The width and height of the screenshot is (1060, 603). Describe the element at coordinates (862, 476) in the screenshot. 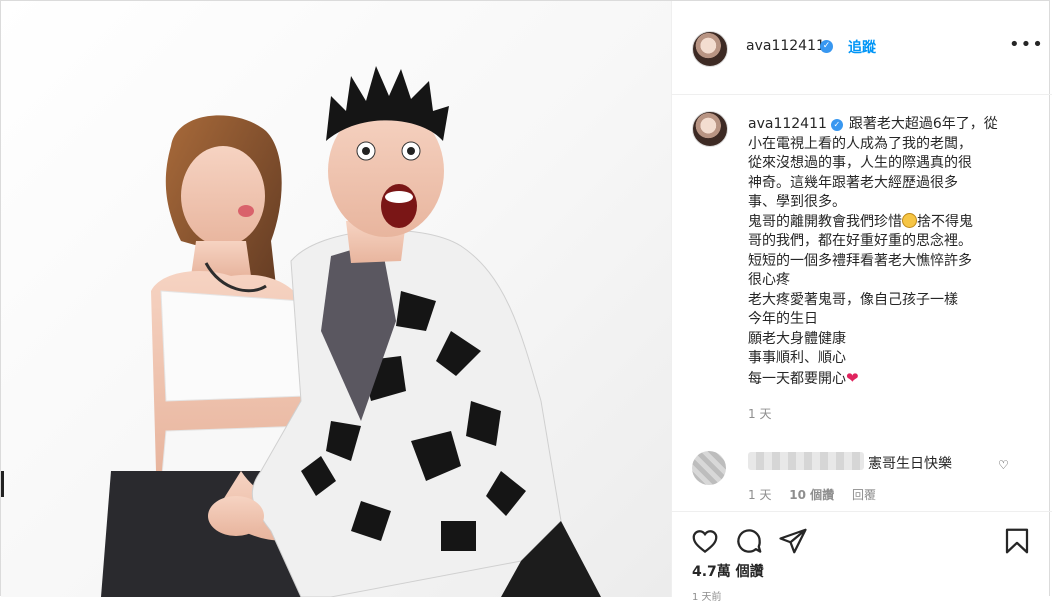

I see `comment-row: 憲哥生日快樂 ♡ 1 天 10 個讚 回覆` at that location.